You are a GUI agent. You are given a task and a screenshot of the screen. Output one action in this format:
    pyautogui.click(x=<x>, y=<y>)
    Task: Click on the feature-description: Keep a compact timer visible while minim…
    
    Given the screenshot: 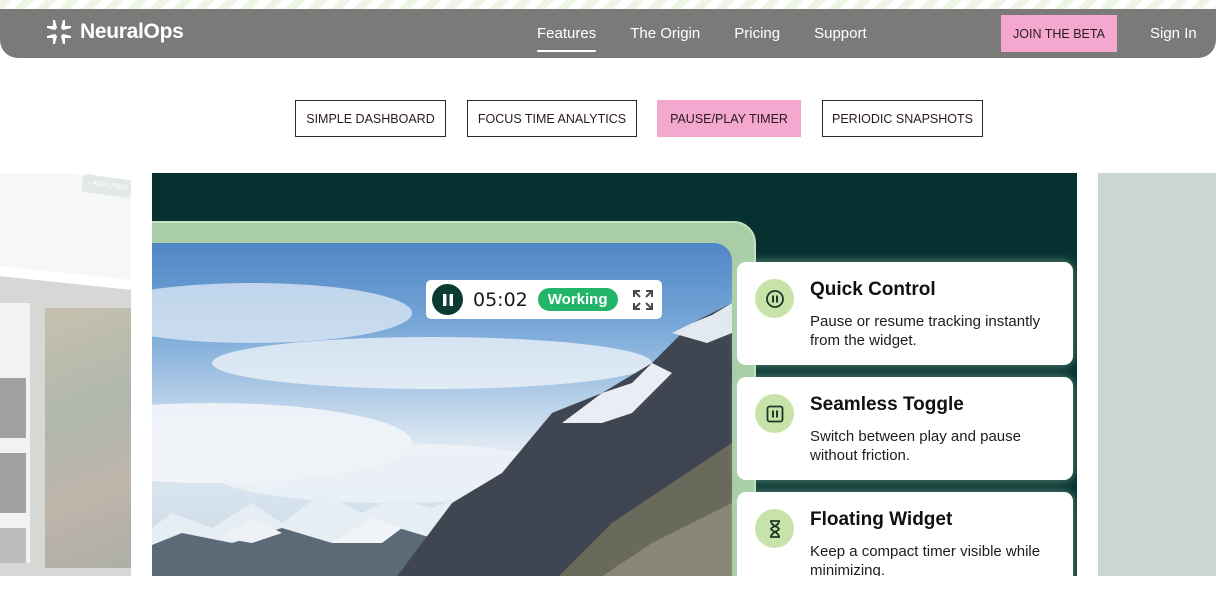 What is the action you would take?
    pyautogui.click(x=925, y=559)
    